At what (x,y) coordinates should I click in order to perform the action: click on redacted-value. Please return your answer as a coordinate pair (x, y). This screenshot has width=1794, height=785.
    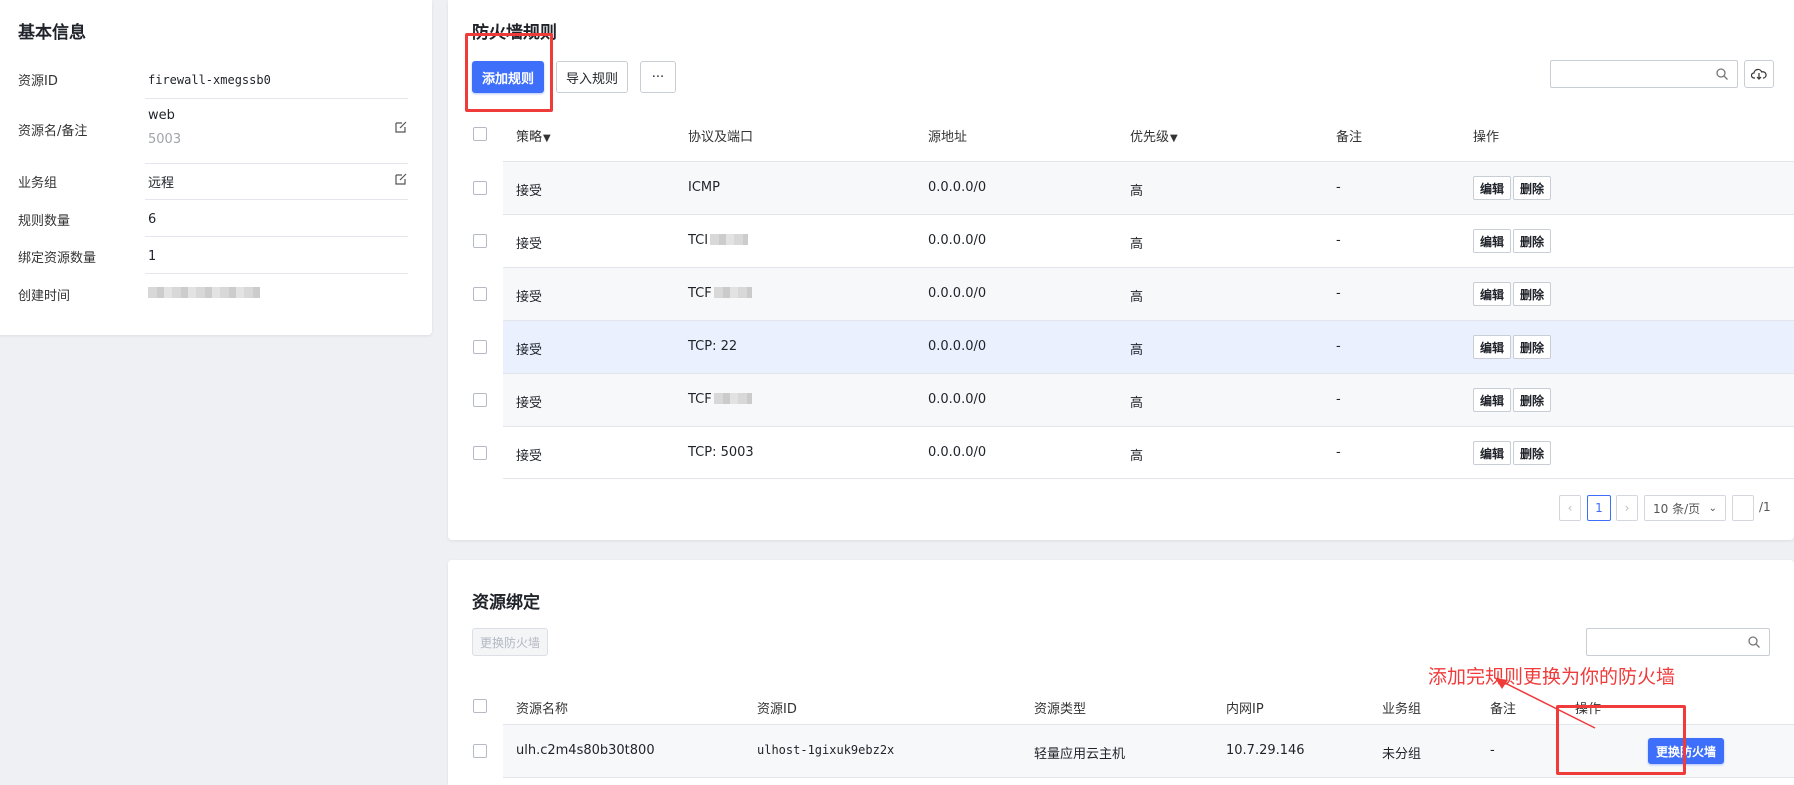
    Looking at the image, I should click on (204, 292).